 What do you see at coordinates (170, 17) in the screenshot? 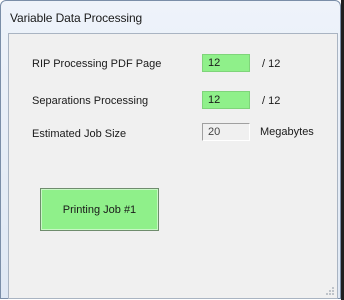
I see `title-bar: Variable Data Processing` at bounding box center [170, 17].